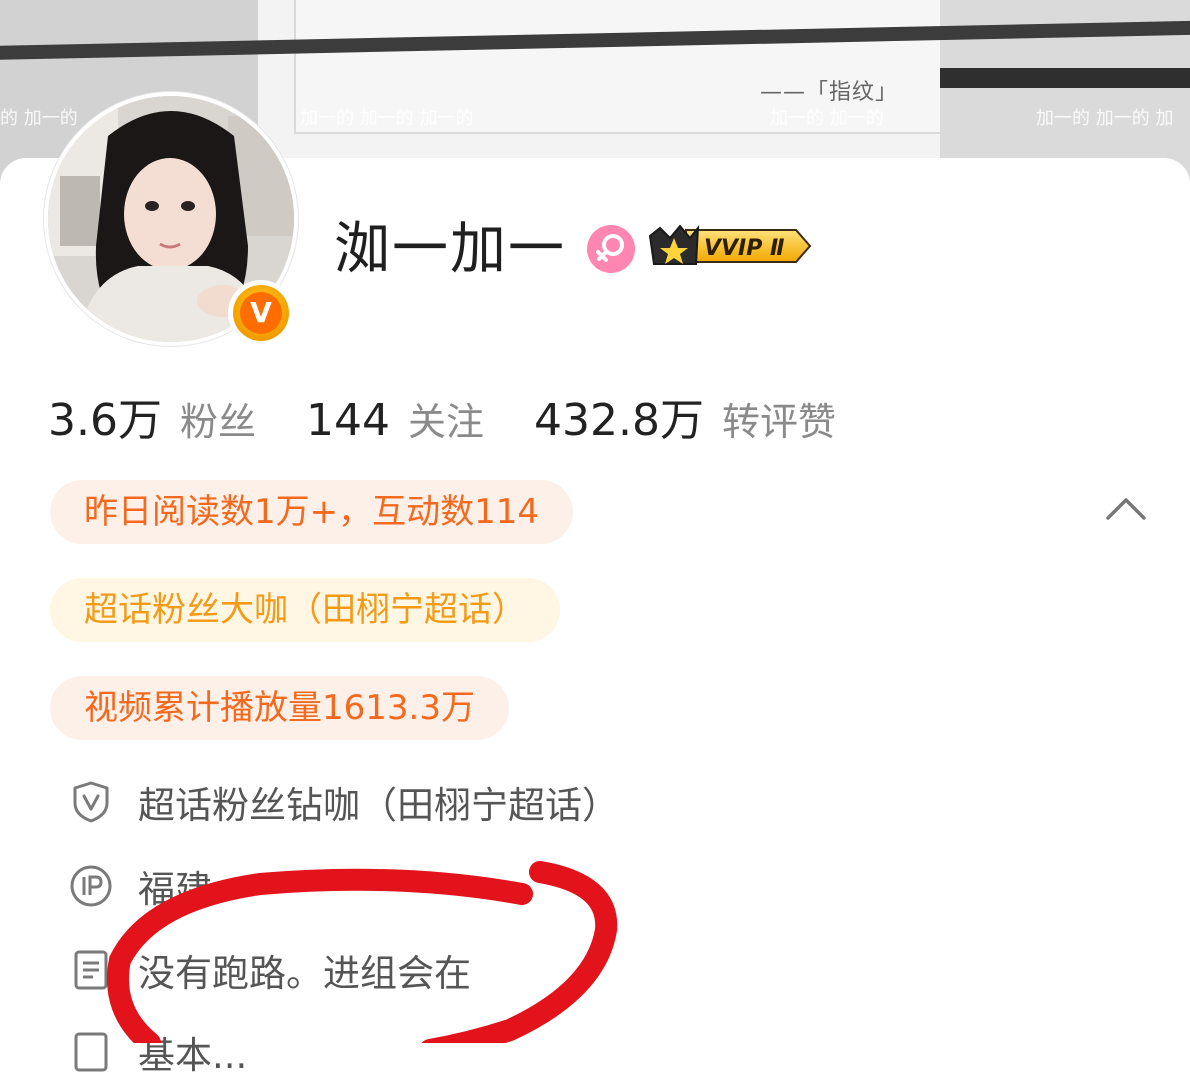 This screenshot has width=1190, height=1082. Describe the element at coordinates (91, 802) in the screenshot. I see `shield-v-icon` at that location.